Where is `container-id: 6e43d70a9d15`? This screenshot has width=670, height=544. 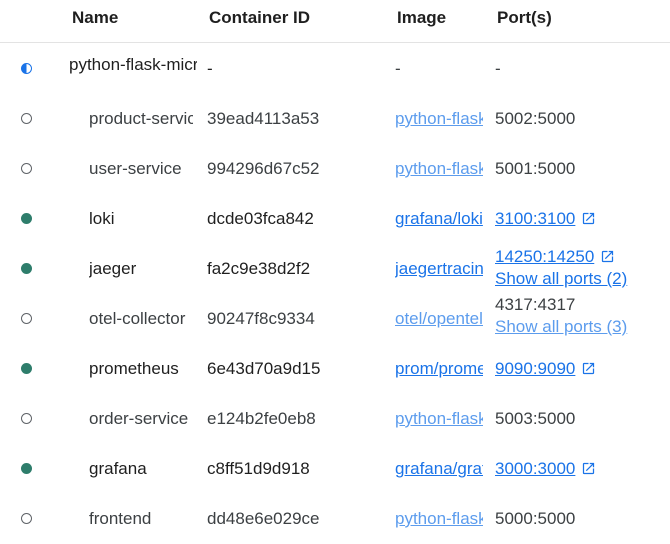
container-id: 6e43d70a9d15 is located at coordinates (264, 368).